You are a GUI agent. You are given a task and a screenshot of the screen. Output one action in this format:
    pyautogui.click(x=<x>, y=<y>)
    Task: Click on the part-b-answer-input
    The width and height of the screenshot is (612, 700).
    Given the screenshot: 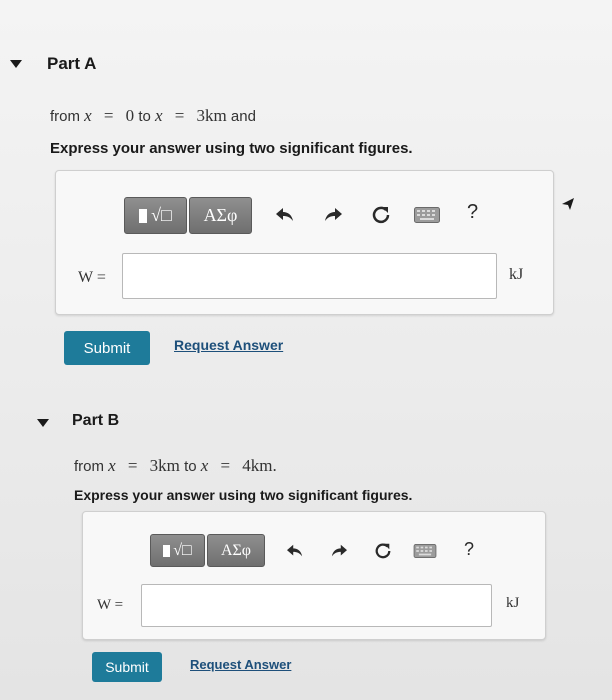 What is the action you would take?
    pyautogui.click(x=316, y=605)
    